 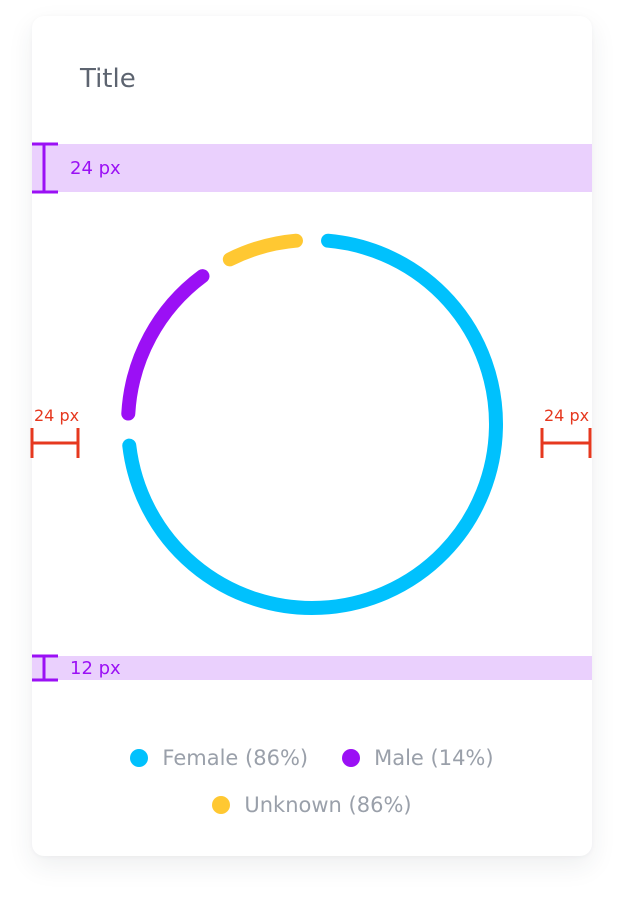 What do you see at coordinates (45, 668) in the screenshot?
I see `bottom-spacing-bracket-icon` at bounding box center [45, 668].